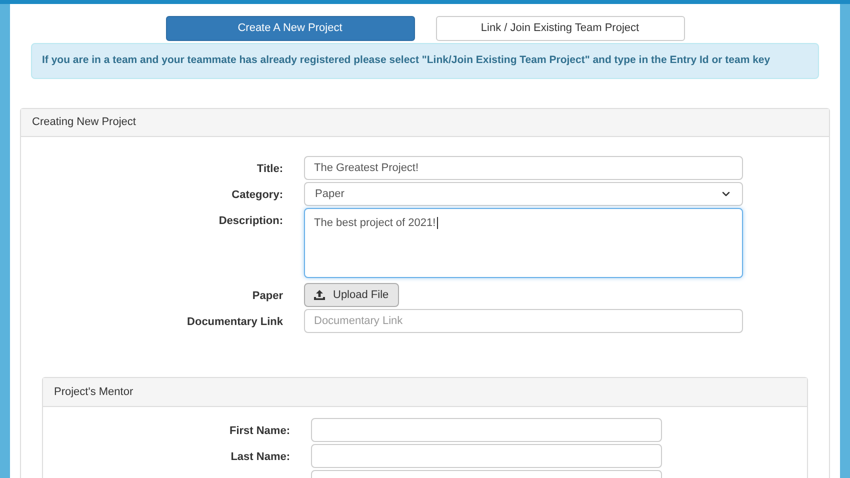 Image resolution: width=850 pixels, height=478 pixels. I want to click on text-field: The Greatest Project!, so click(523, 168).